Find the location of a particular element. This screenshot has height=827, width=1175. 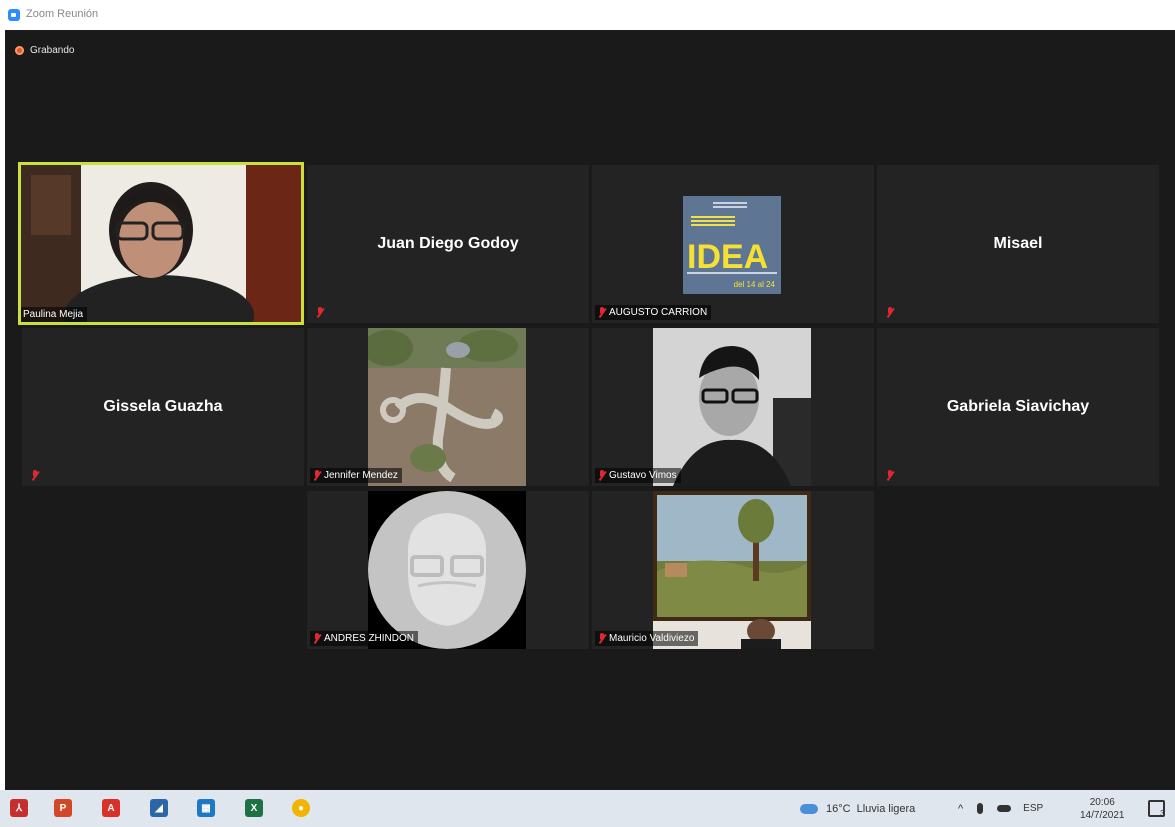

participant-label: Jennifer Mendez is located at coordinates (356, 475).